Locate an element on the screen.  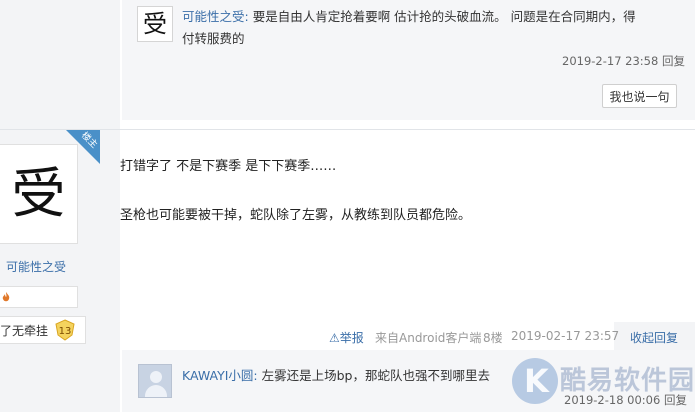
reply-content-line1: 要是自由人肯定抢着要啊 估计抢的头破血流。 问题是在合同期内，得 is located at coordinates (444, 16).